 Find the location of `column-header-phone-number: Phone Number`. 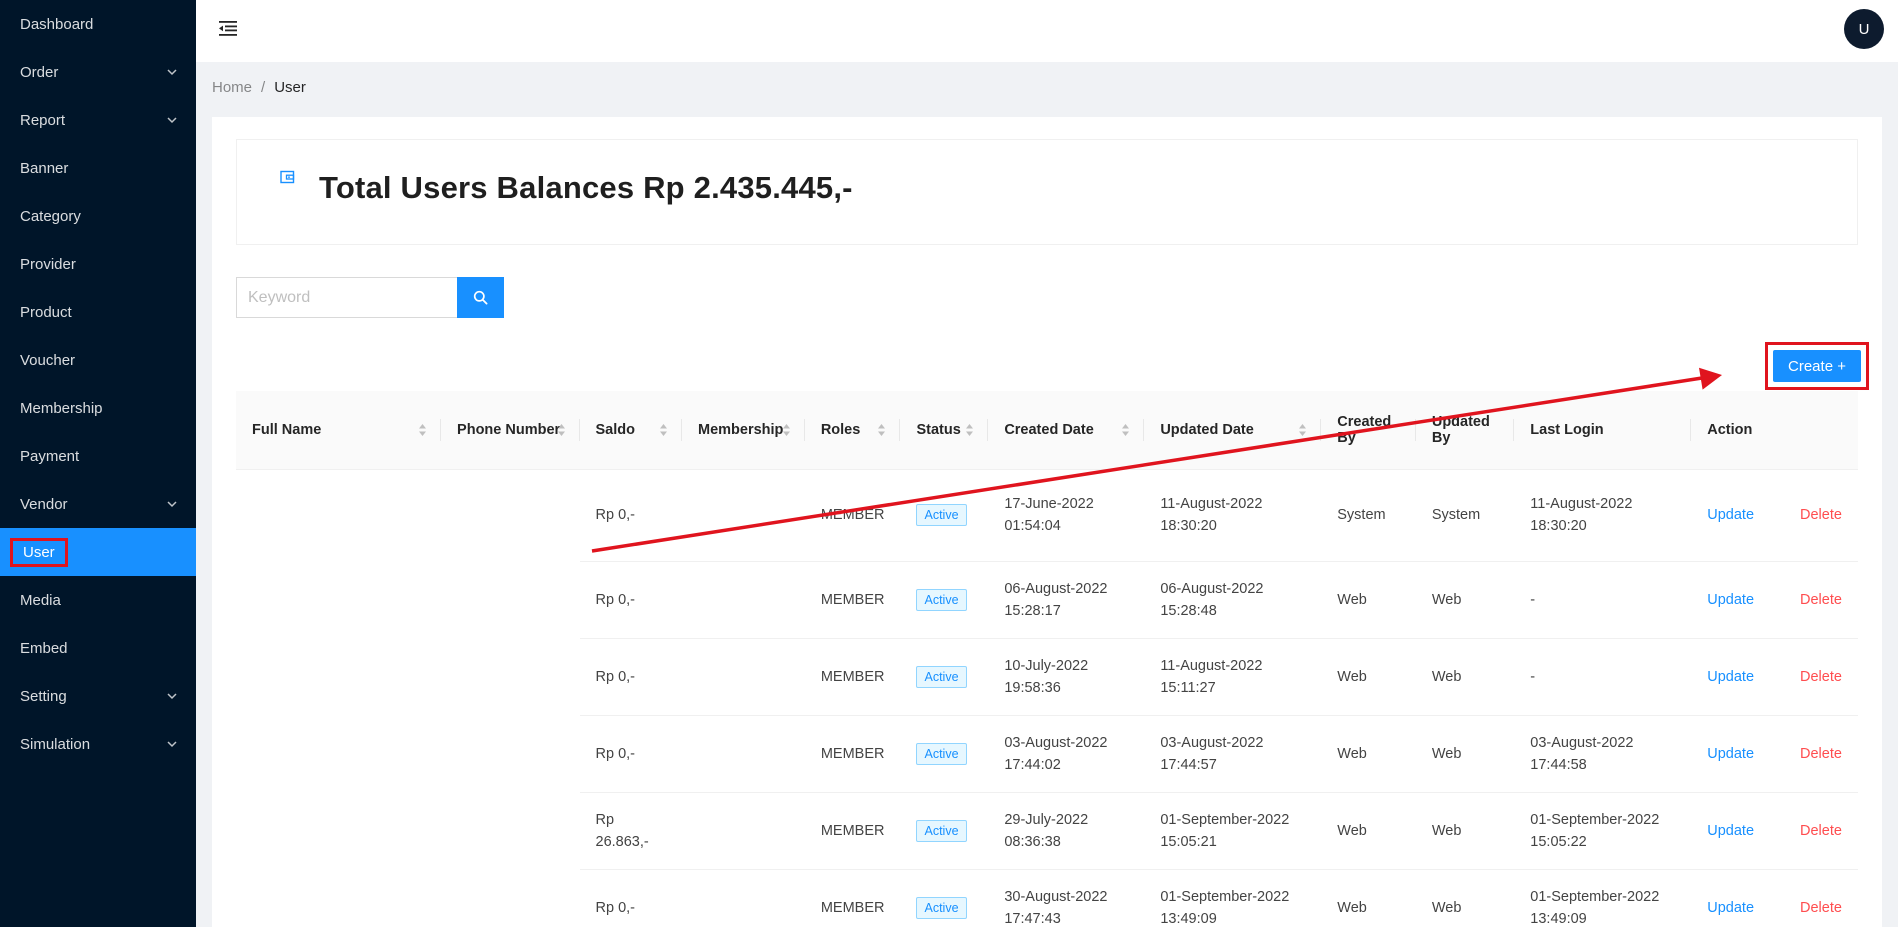

column-header-phone-number: Phone Number is located at coordinates (510, 430).